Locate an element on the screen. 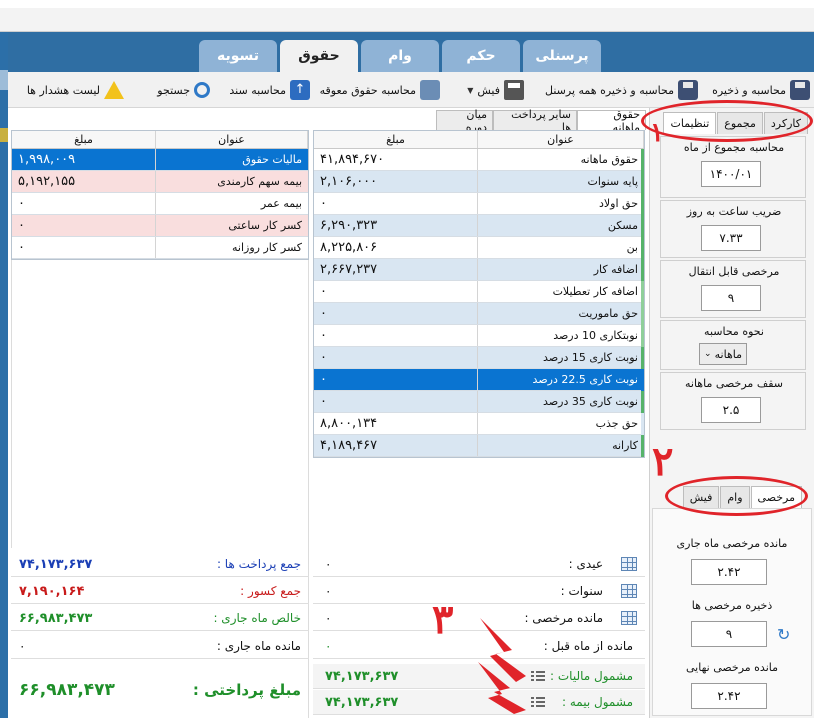 This screenshot has height=718, width=814. saved-leave-input: ۹ is located at coordinates (729, 634).